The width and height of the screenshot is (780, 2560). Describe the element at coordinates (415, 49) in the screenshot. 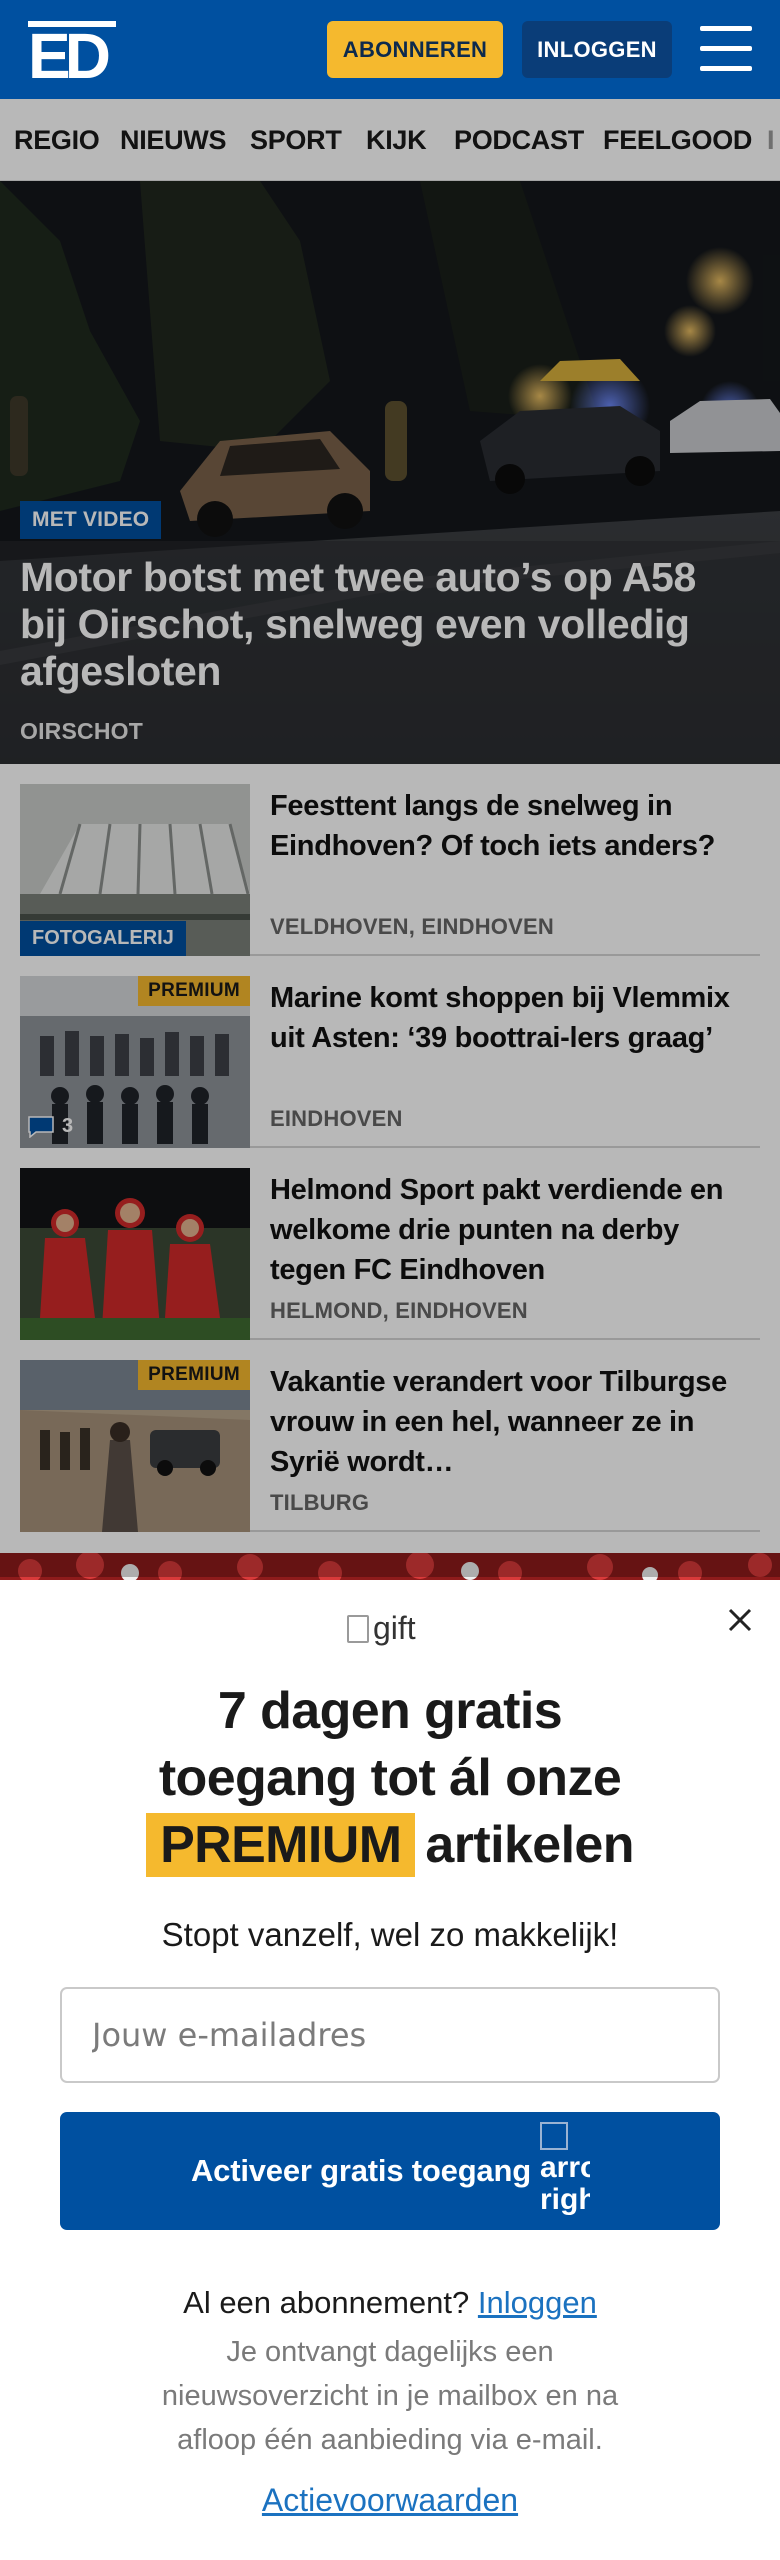

I see `subscribe-button: ABONNEREN` at that location.